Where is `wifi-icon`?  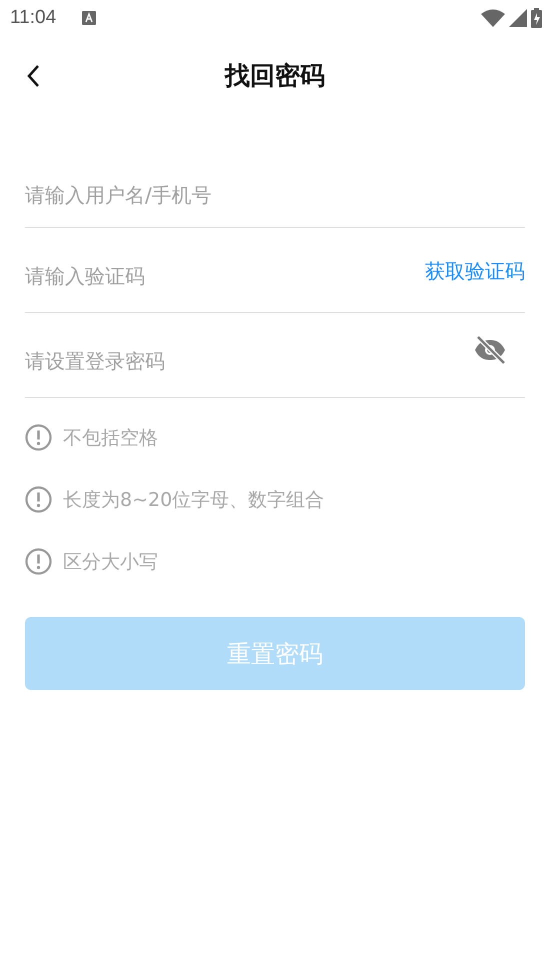
wifi-icon is located at coordinates (493, 18).